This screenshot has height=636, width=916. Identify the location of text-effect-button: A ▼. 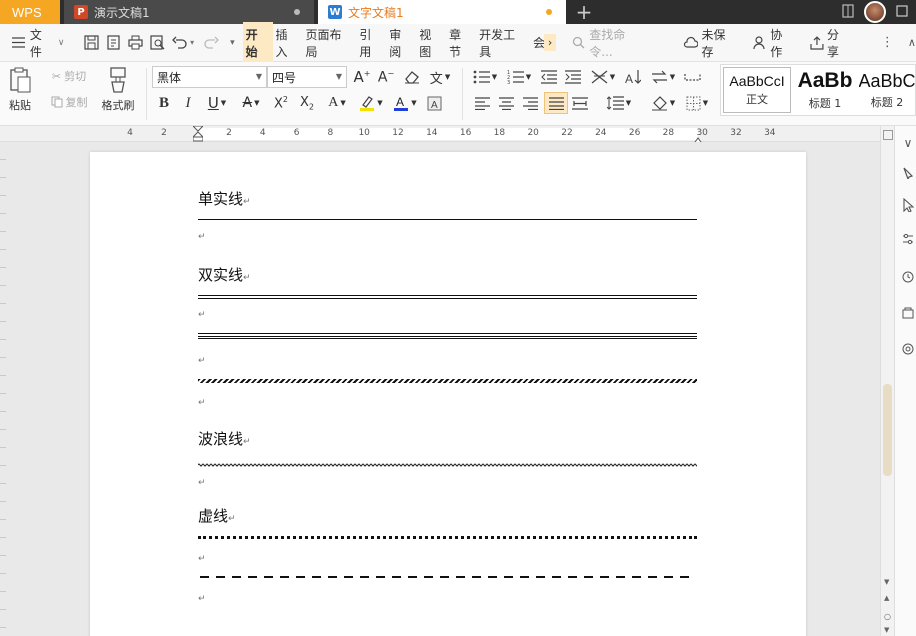
(337, 103).